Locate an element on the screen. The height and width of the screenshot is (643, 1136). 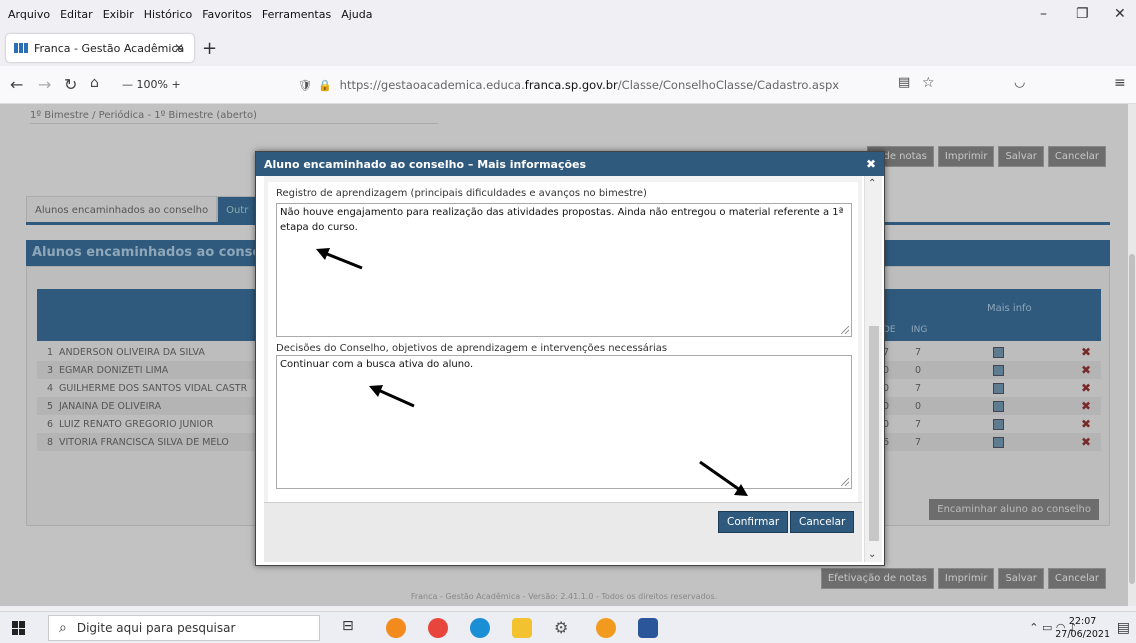
lock-icon: 🔒 is located at coordinates (325, 85).